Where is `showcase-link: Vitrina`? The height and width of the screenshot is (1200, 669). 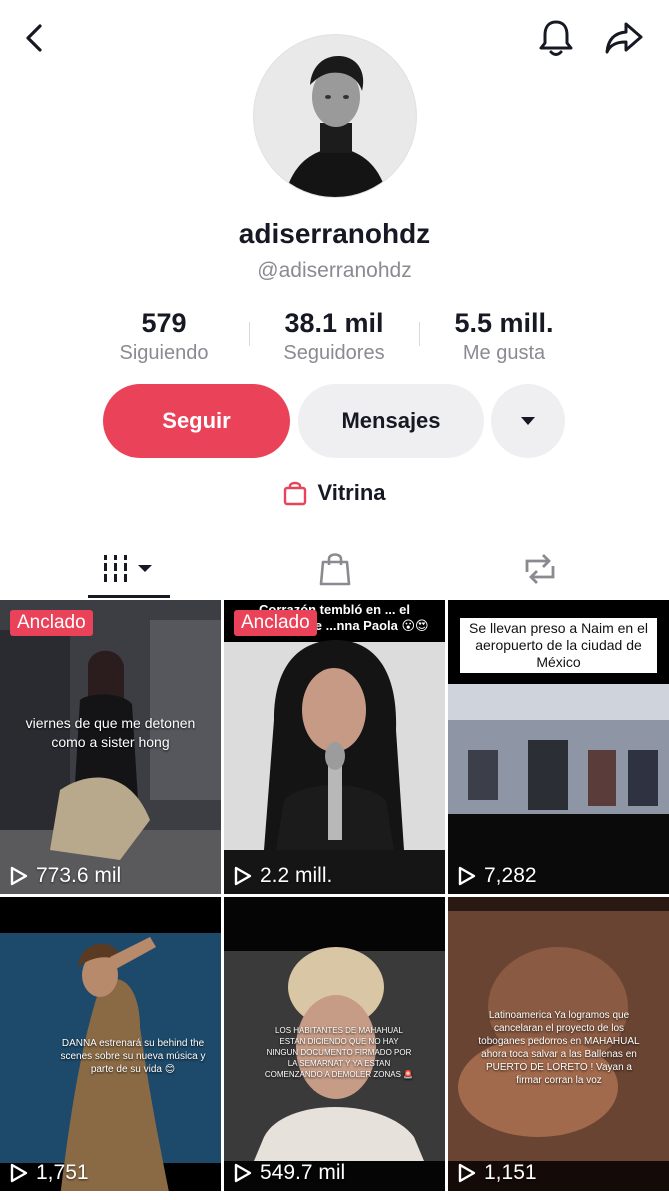 showcase-link: Vitrina is located at coordinates (334, 493).